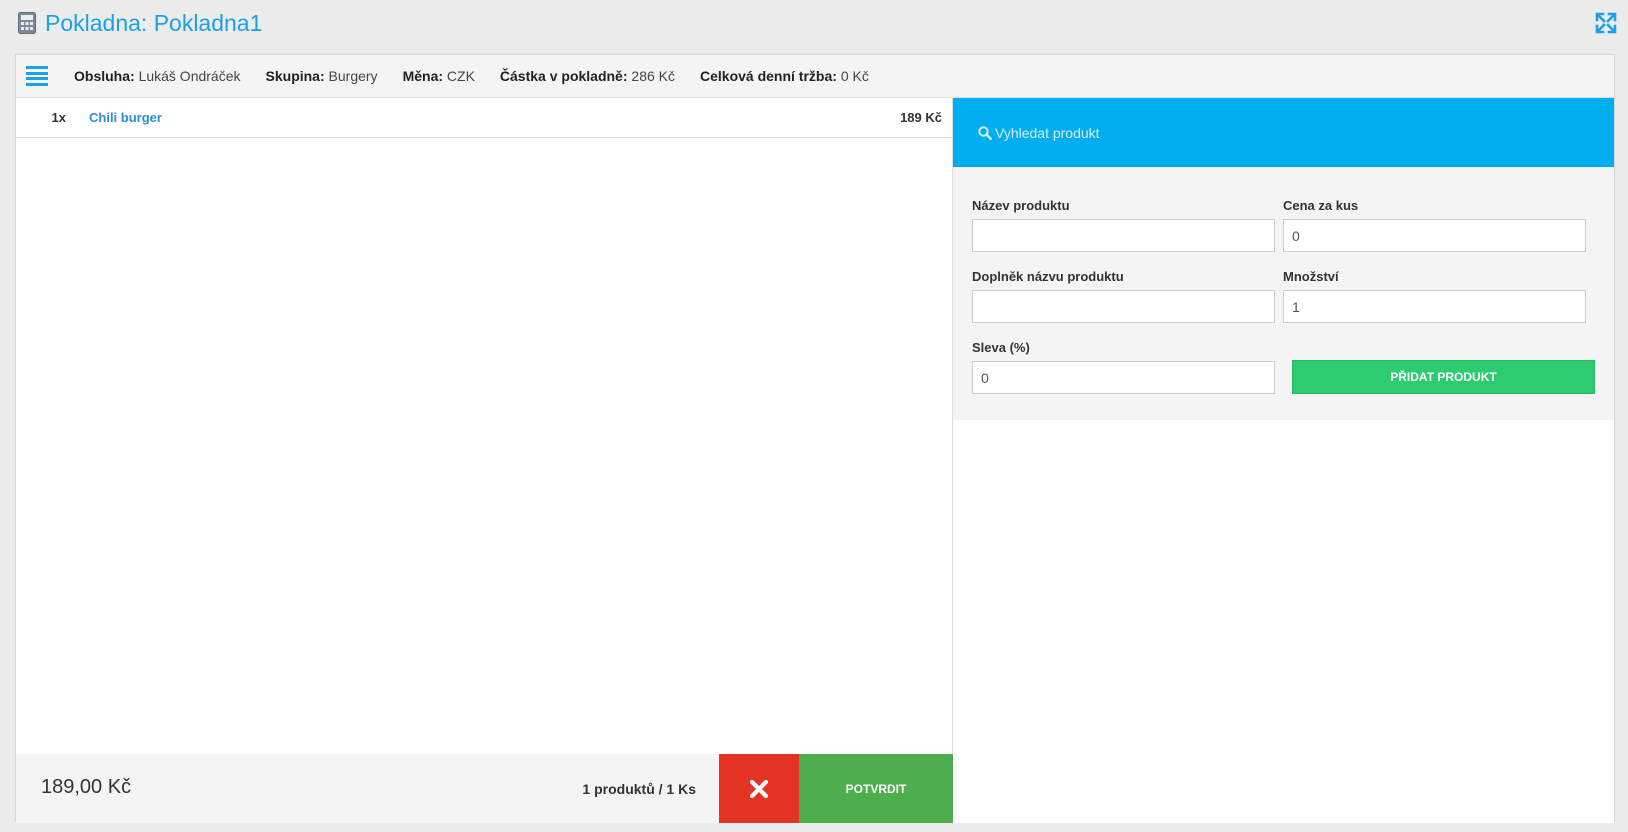 This screenshot has height=832, width=1628. What do you see at coordinates (639, 789) in the screenshot?
I see `cart-count: 1 produktů / 1 Ks` at bounding box center [639, 789].